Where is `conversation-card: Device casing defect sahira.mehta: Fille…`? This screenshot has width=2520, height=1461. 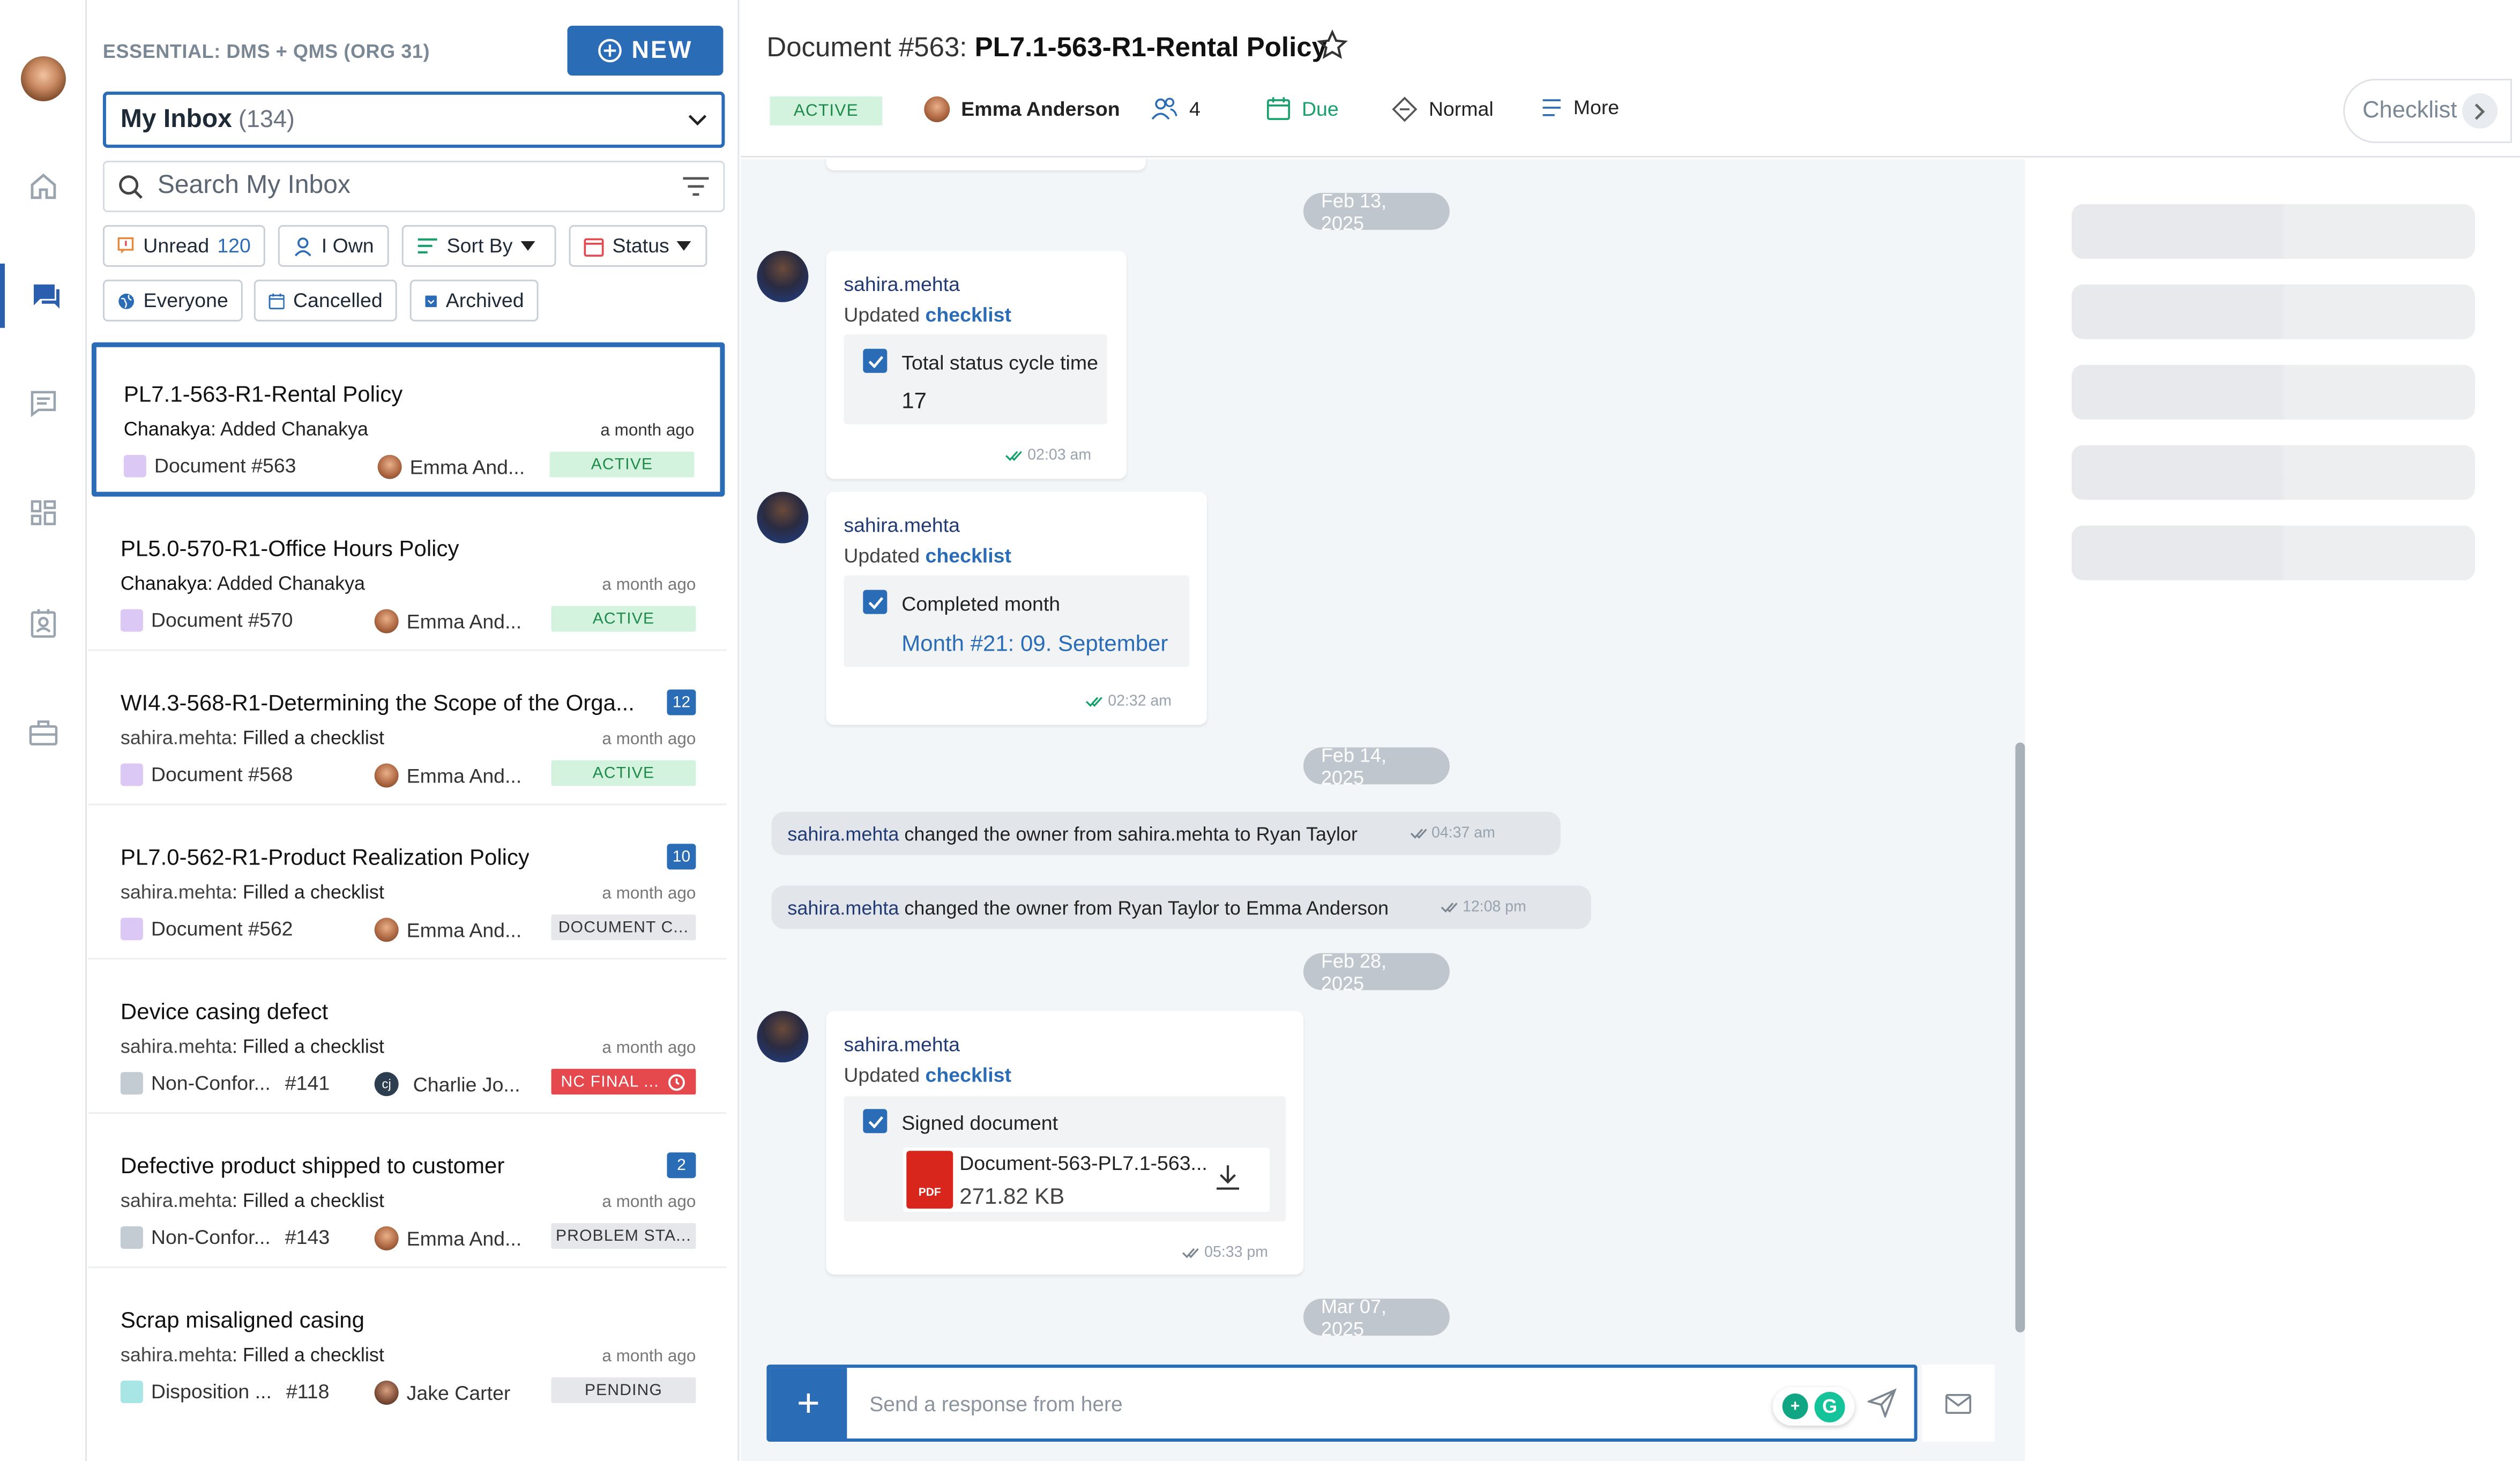
conversation-card: Device casing defect sahira.mehta: Fille… is located at coordinates (407, 1036).